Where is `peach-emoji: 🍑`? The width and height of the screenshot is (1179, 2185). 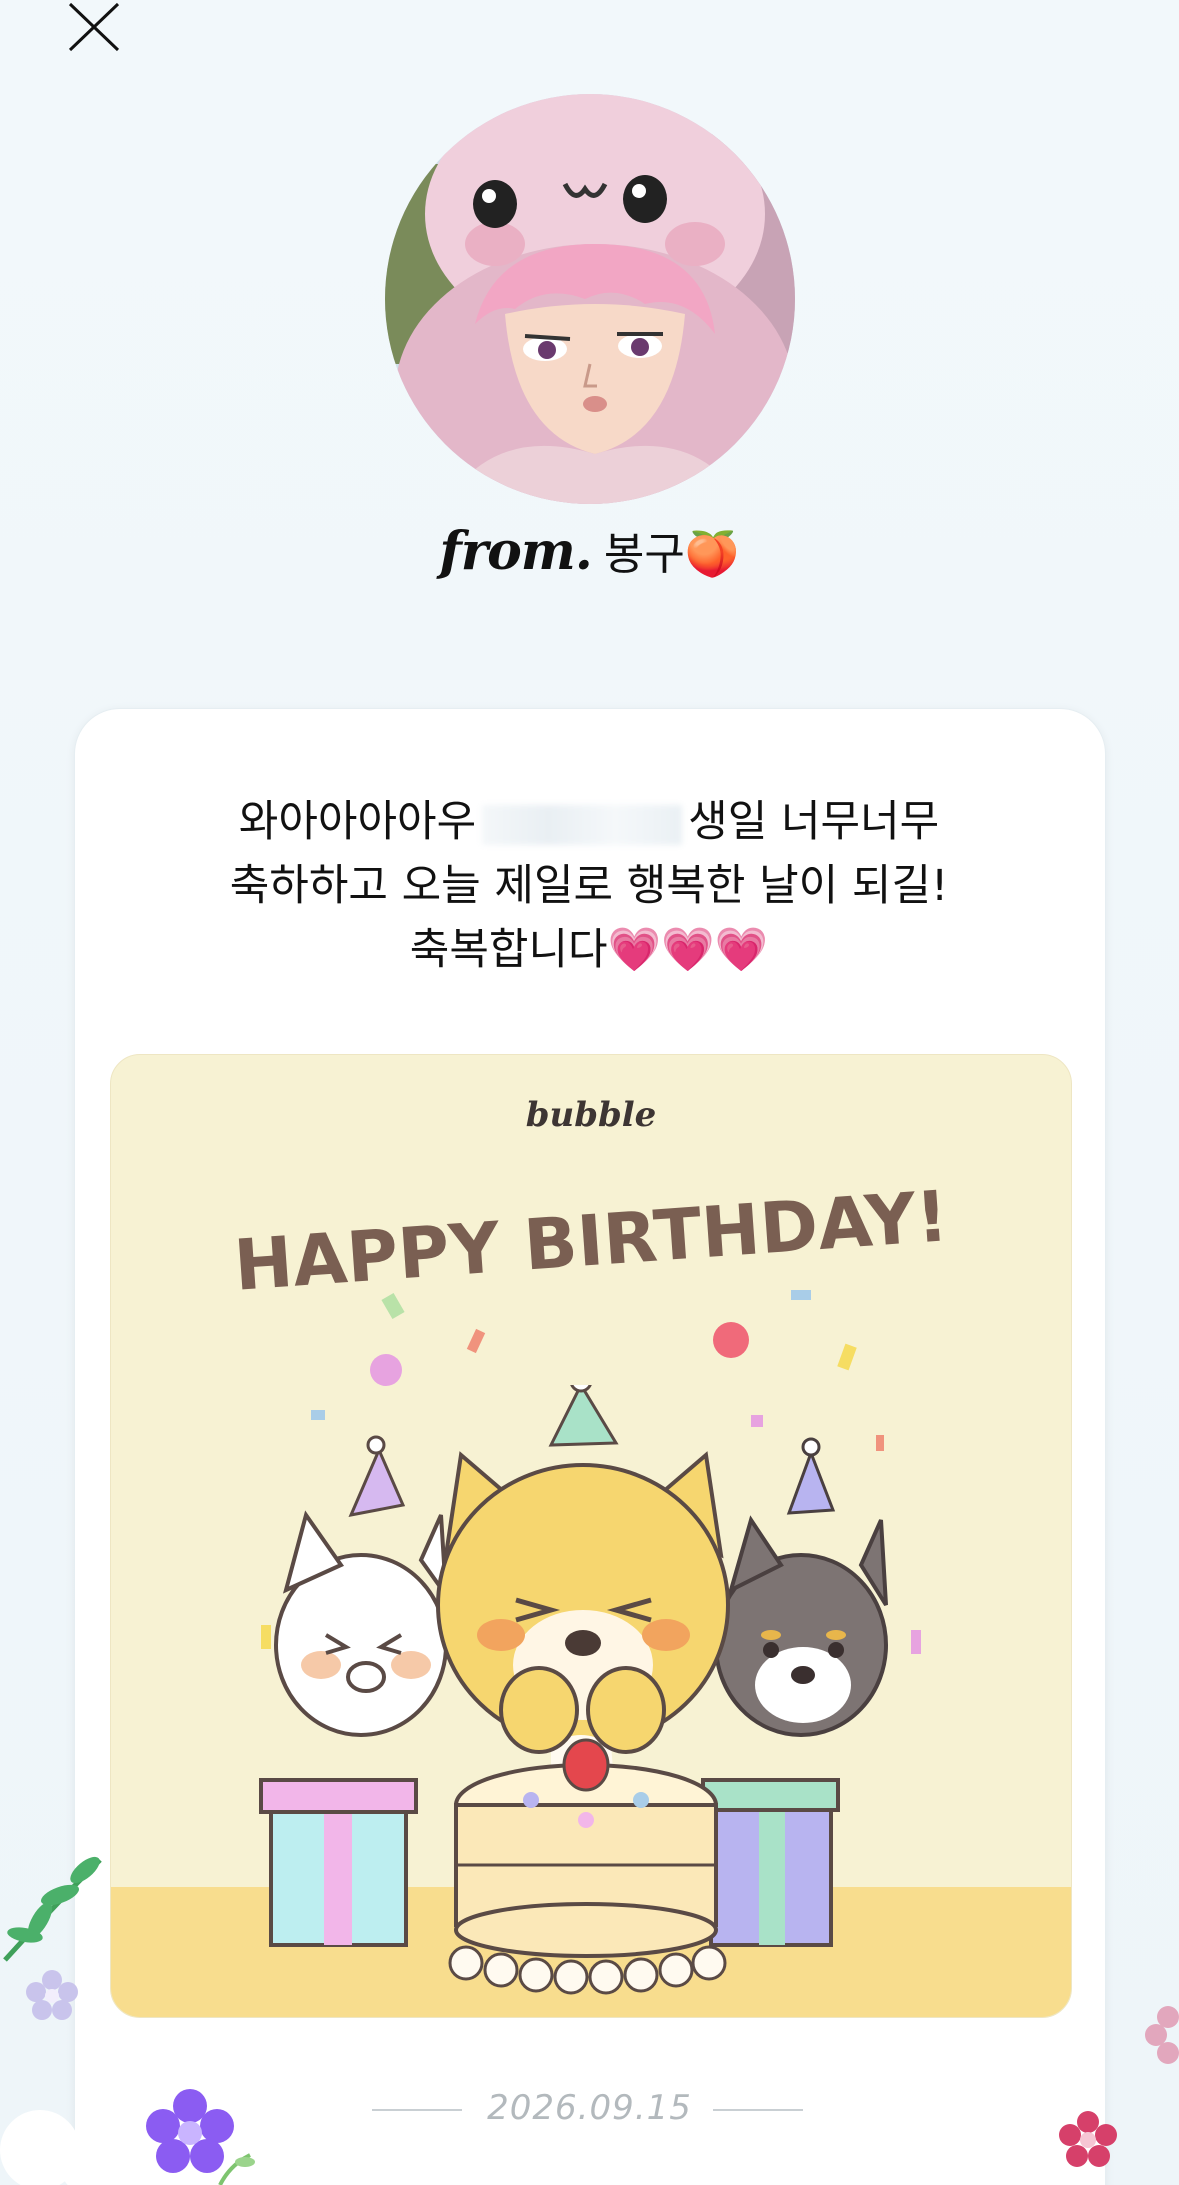 peach-emoji: 🍑 is located at coordinates (712, 554).